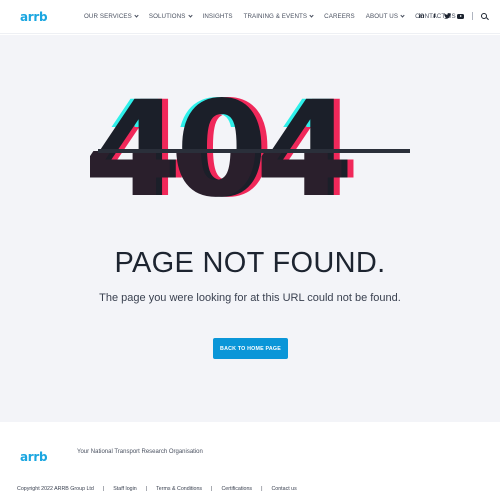 The height and width of the screenshot is (500, 500). I want to click on nav-item-solutions: SOLUTIONS, so click(170, 16).